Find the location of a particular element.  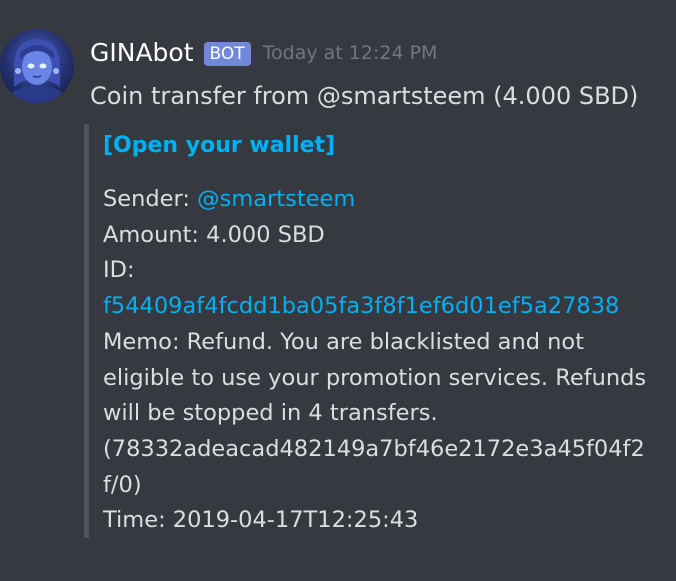

memo-line-4: (78332adeacad482149a7bf46e2172e3a45f04f2 is located at coordinates (374, 448).